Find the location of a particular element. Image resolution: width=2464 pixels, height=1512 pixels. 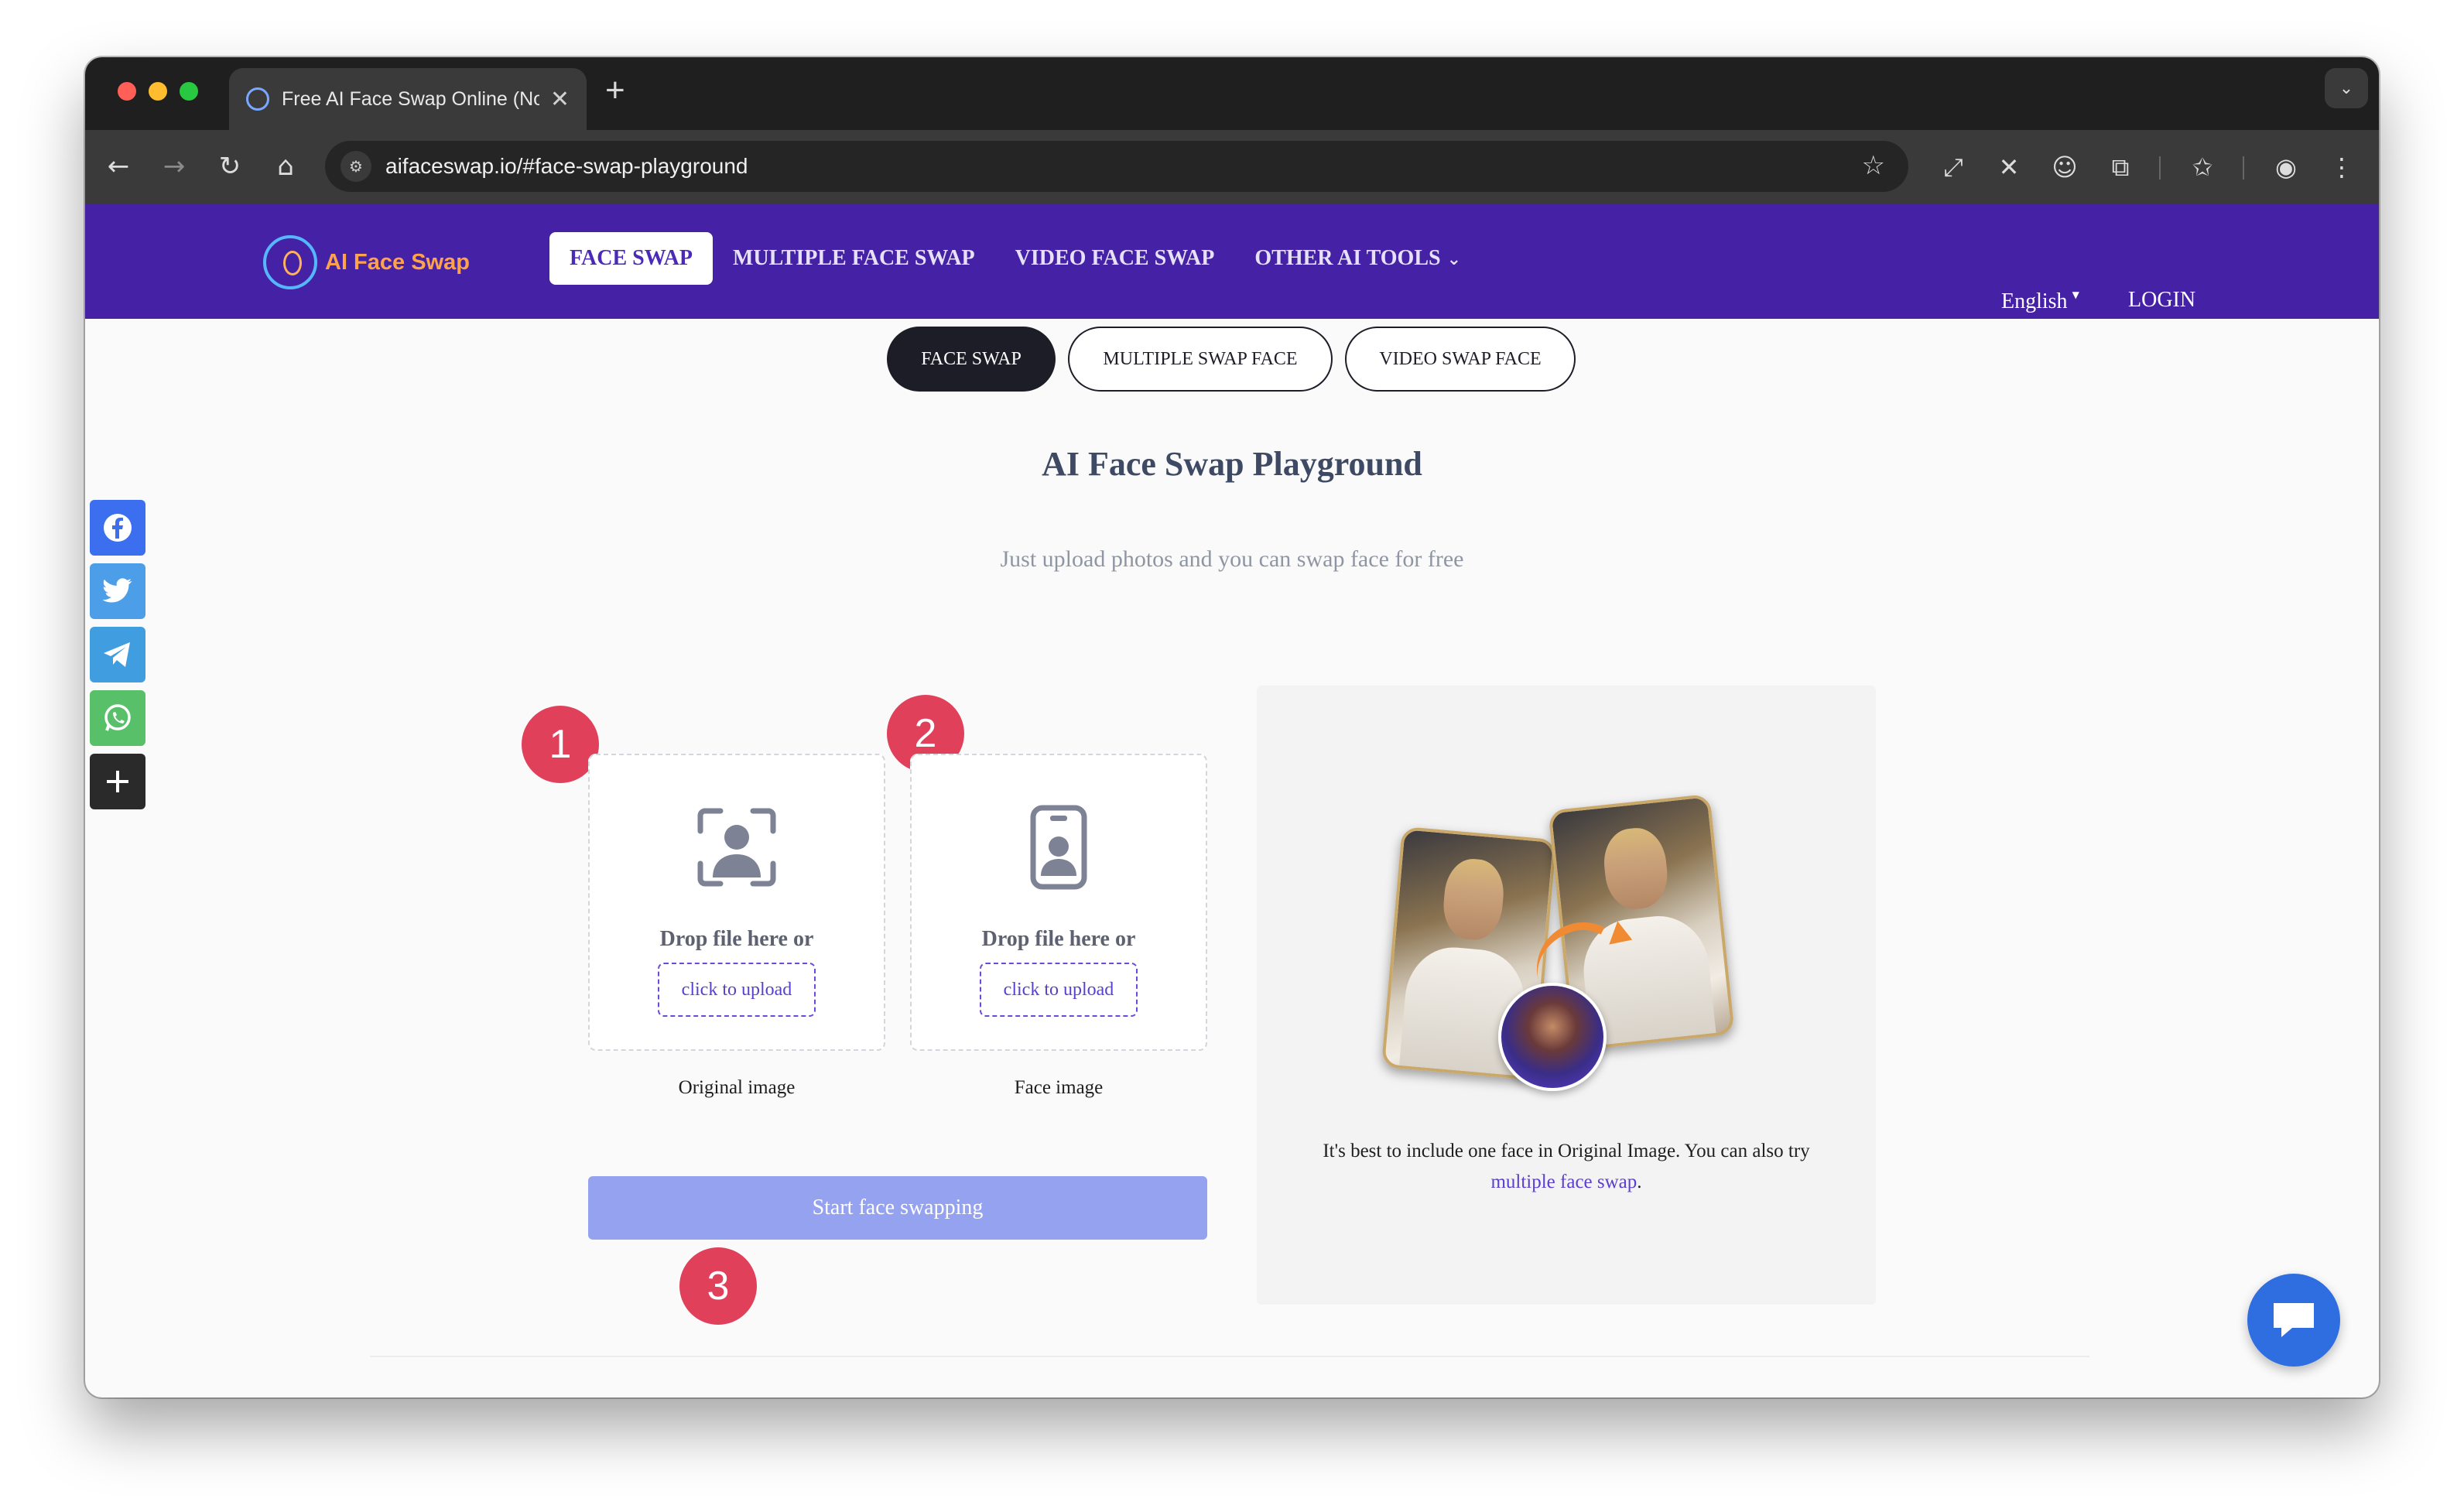

browser-tab: Free AI Face Swap Online (No ✕ is located at coordinates (408, 99).